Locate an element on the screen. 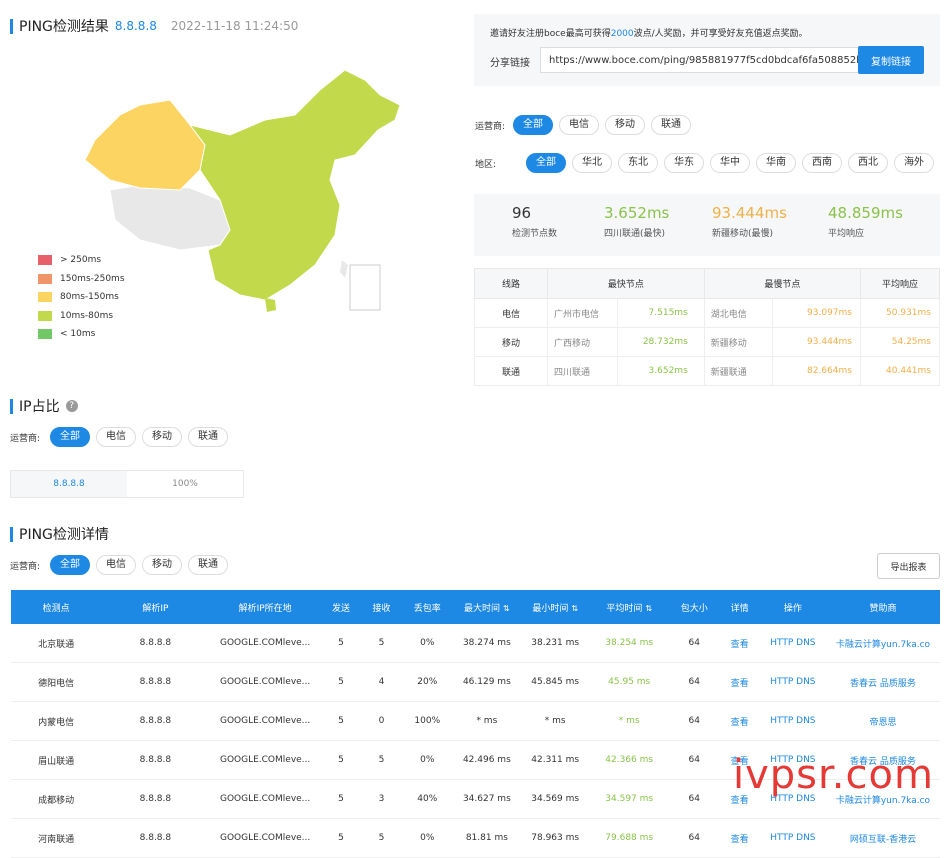 Image resolution: width=950 pixels, height=858 pixels. details-cell: * ms is located at coordinates (629, 721).